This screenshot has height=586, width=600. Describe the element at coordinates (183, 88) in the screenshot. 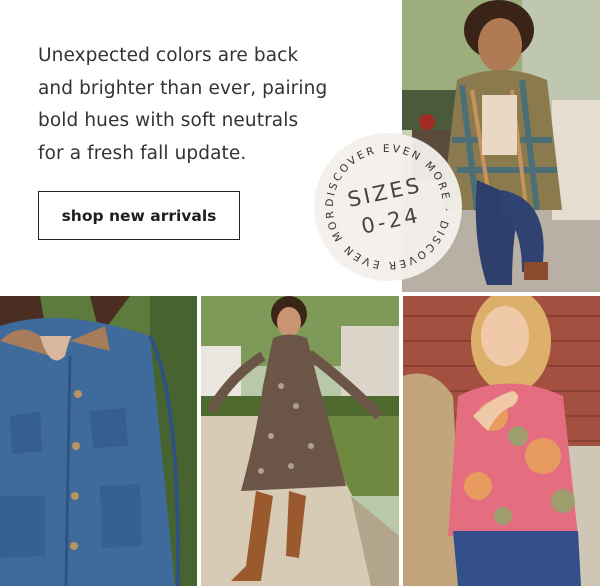

I see `promo-copy-line: and brighter than ever, pairing` at that location.